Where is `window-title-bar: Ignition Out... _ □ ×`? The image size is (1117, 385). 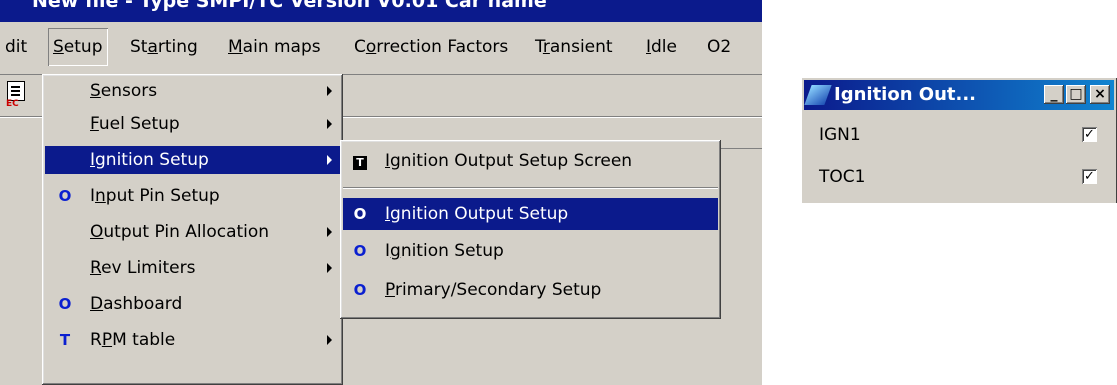
window-title-bar: Ignition Out... _ □ × is located at coordinates (959, 95).